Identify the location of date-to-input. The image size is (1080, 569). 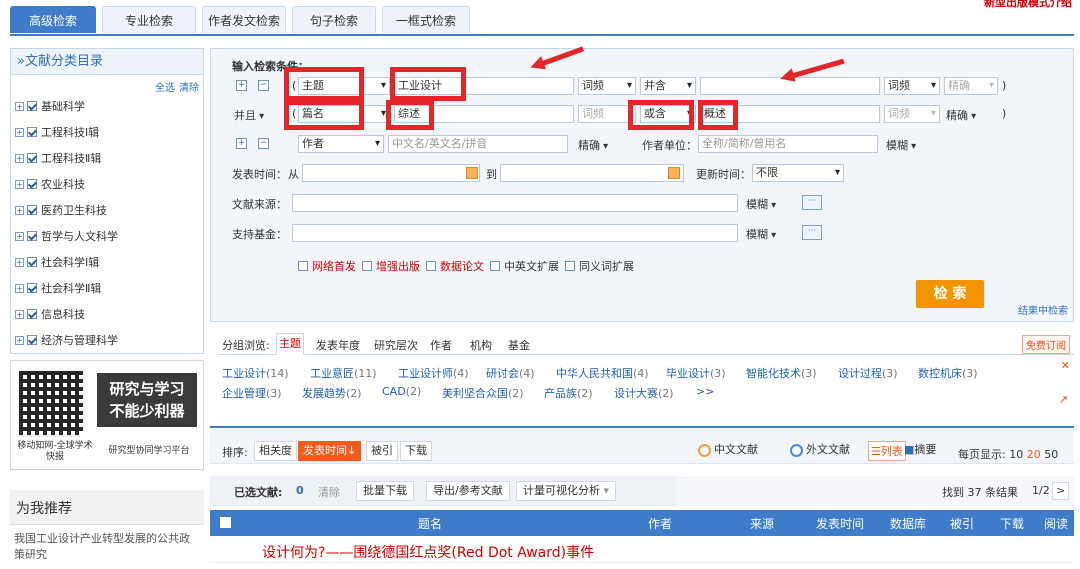
(592, 173).